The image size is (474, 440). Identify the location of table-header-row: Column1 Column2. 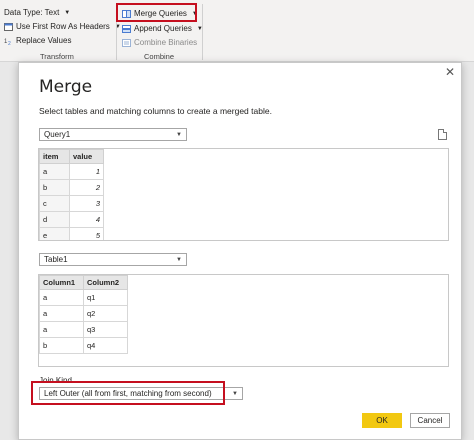
(83, 282).